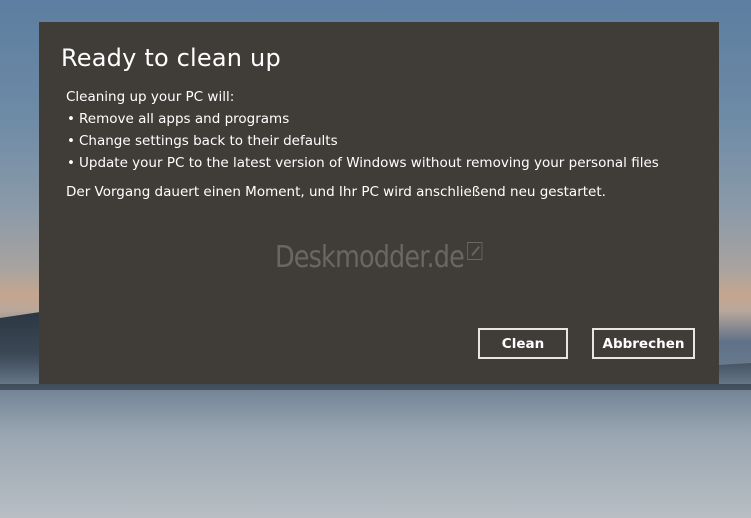 The image size is (751, 518). What do you see at coordinates (370, 257) in the screenshot?
I see `watermark-text: Deskmodder.de` at bounding box center [370, 257].